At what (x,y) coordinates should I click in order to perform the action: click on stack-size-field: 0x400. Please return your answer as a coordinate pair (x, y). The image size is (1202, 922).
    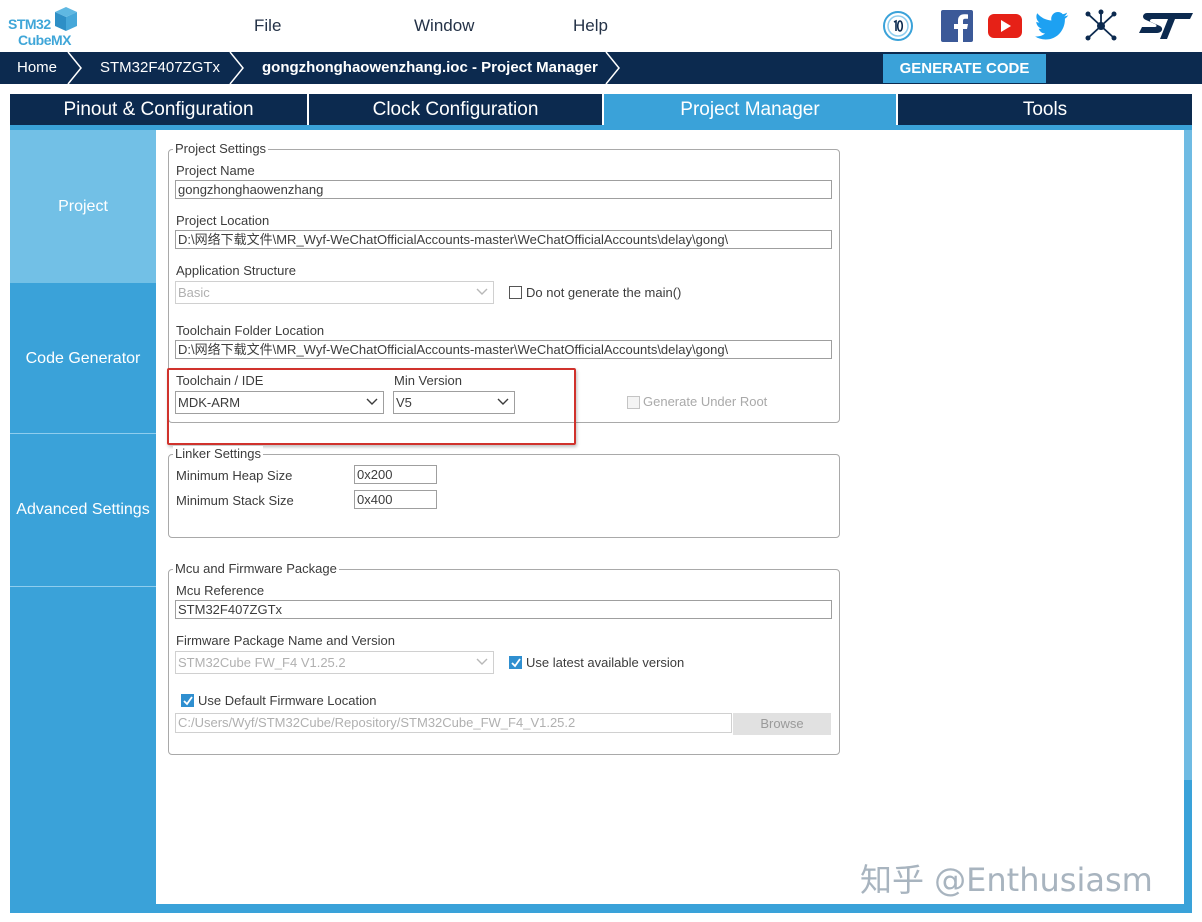
    Looking at the image, I should click on (395, 499).